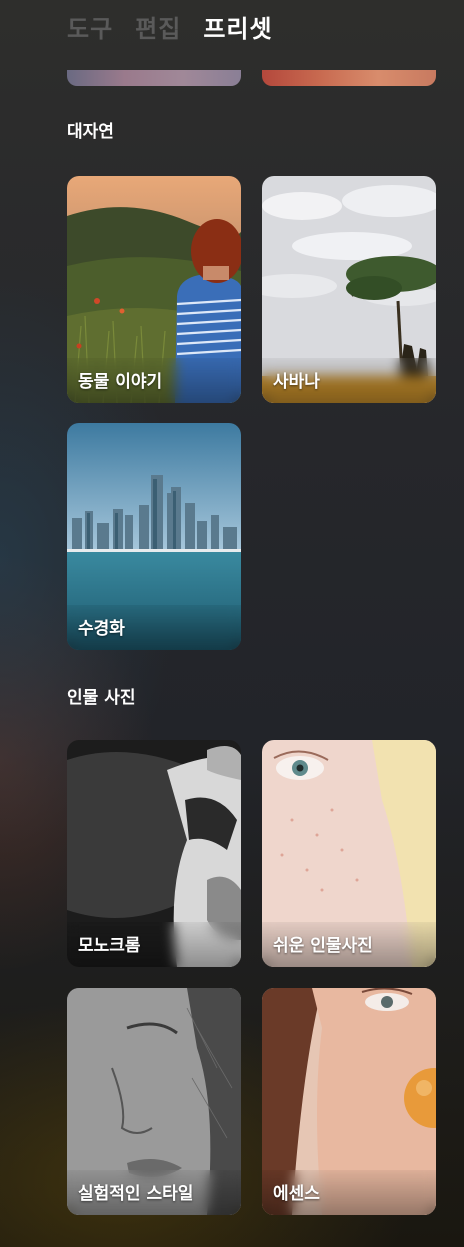 This screenshot has width=464, height=1247. Describe the element at coordinates (101, 629) in the screenshot. I see `preset-label: 수경화` at that location.